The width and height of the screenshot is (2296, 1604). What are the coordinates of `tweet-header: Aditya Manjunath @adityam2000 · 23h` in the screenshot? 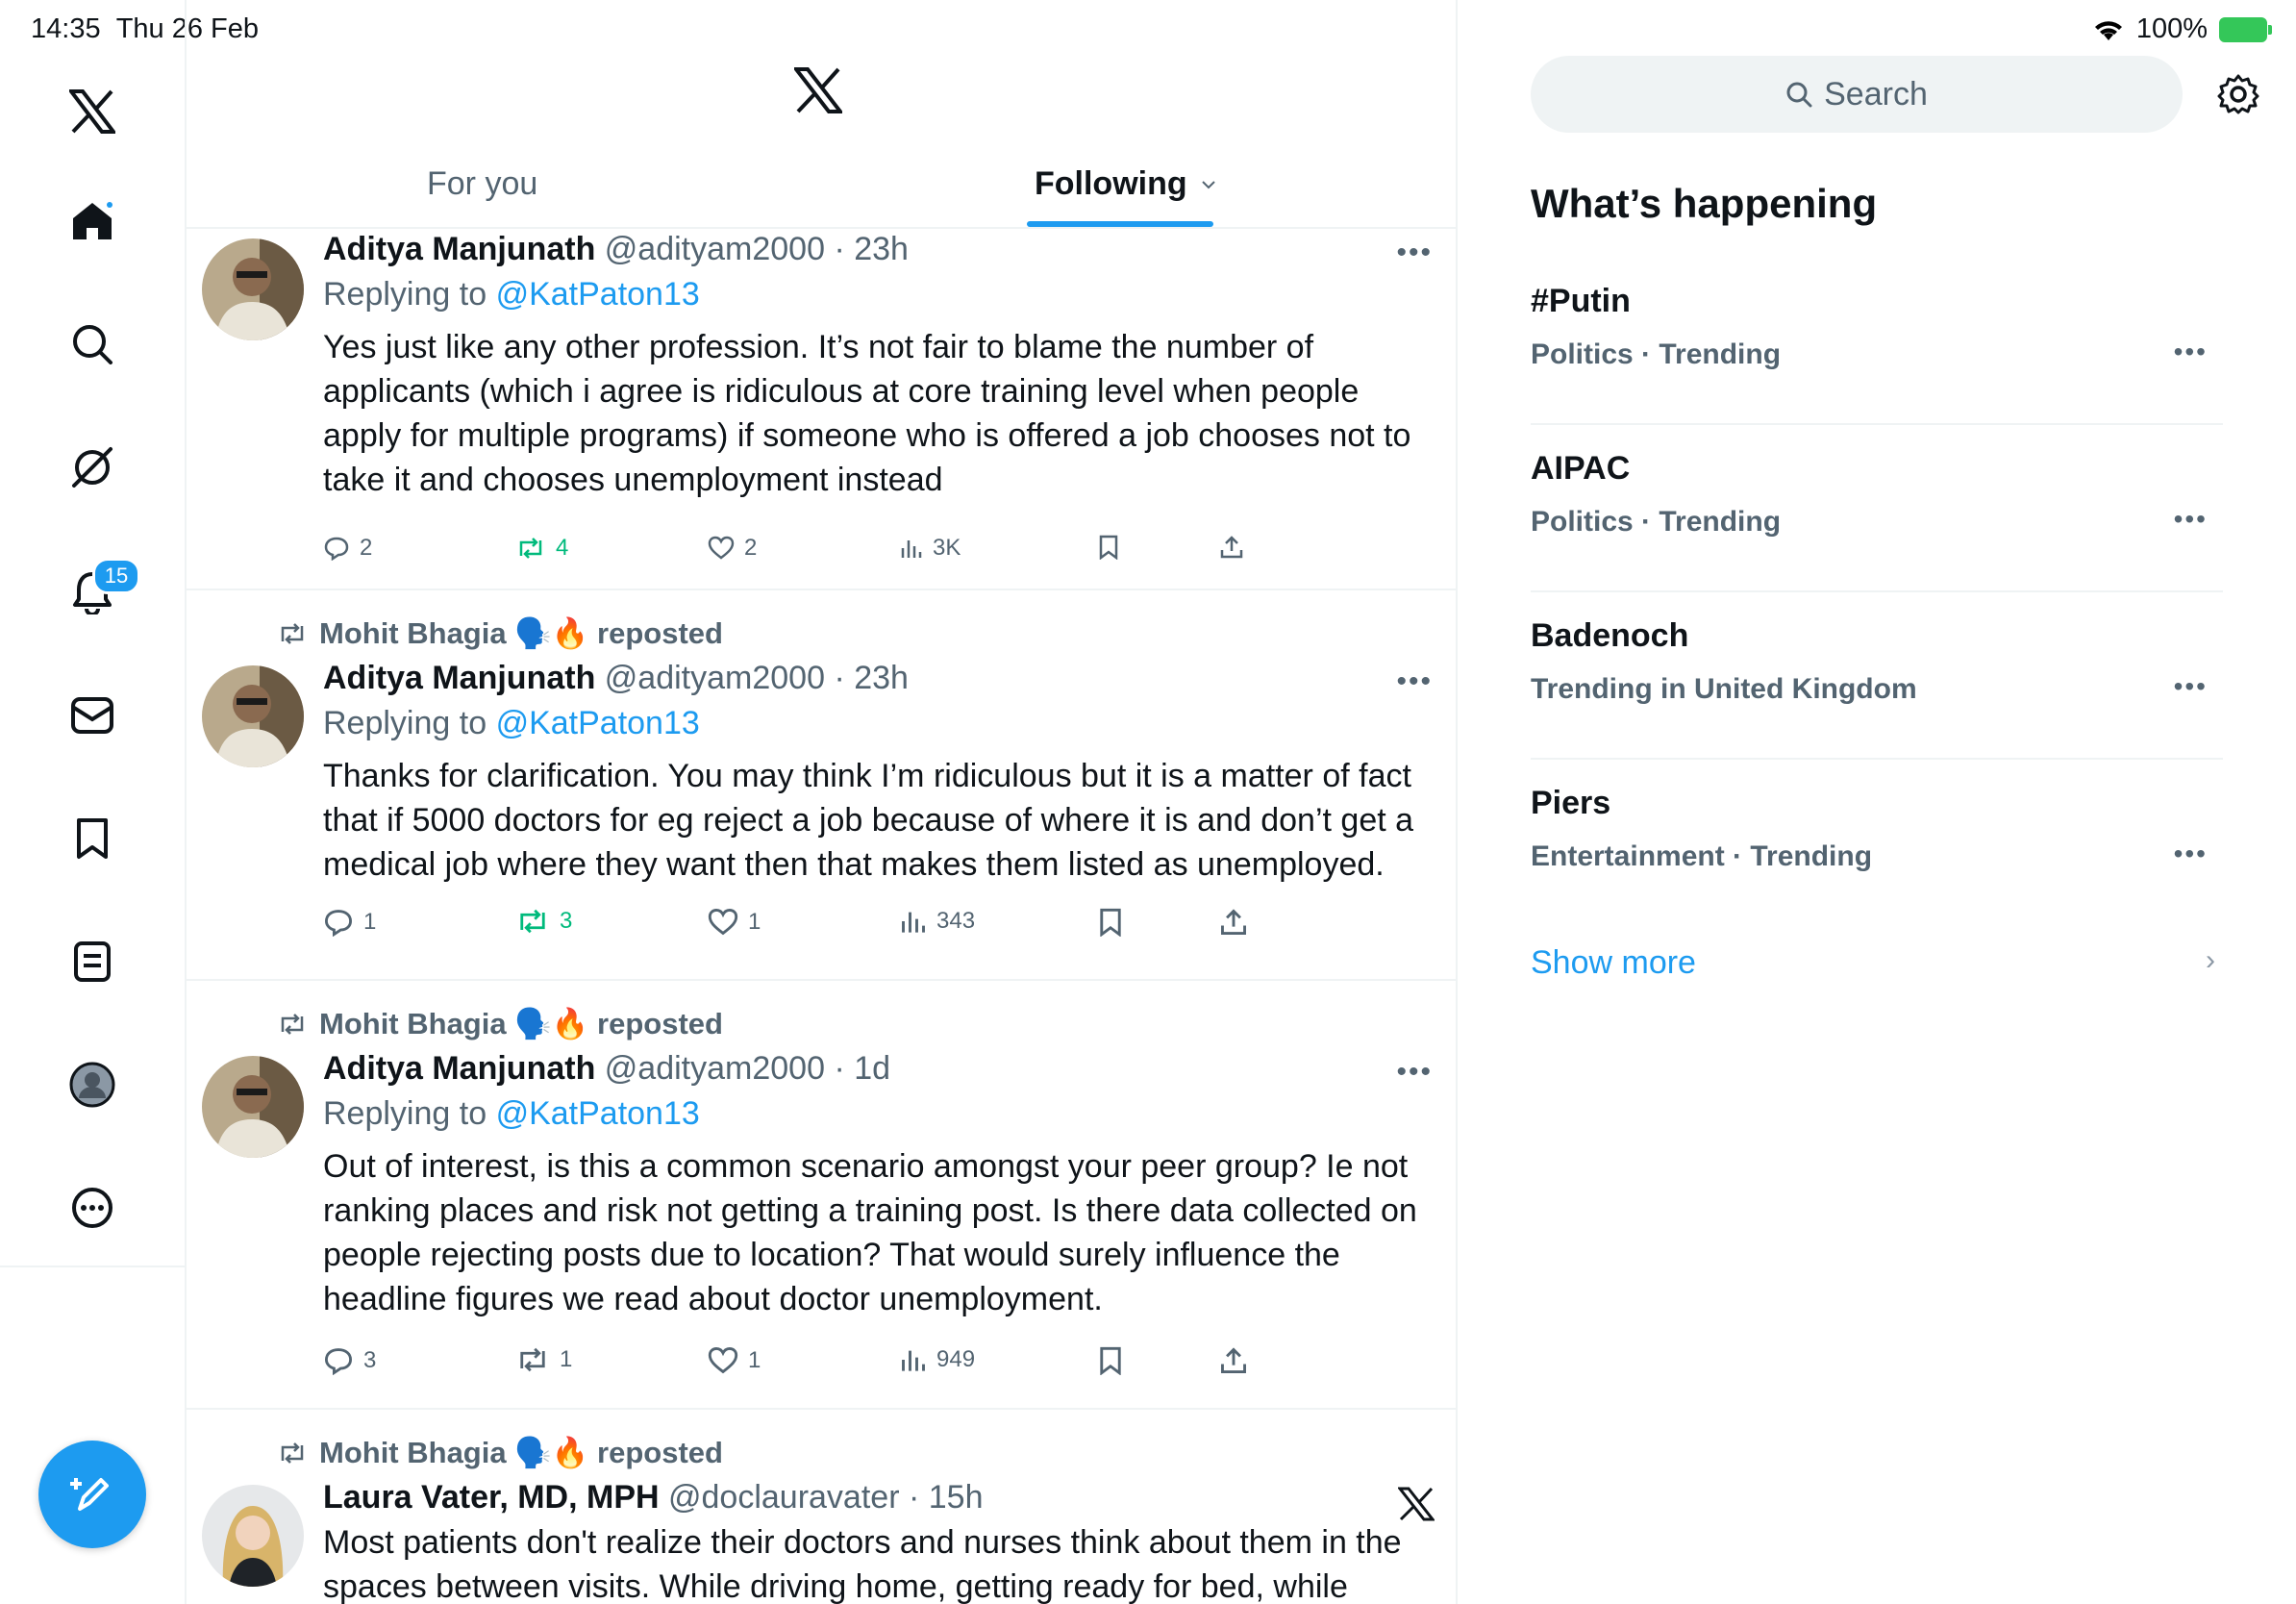 It's located at (616, 678).